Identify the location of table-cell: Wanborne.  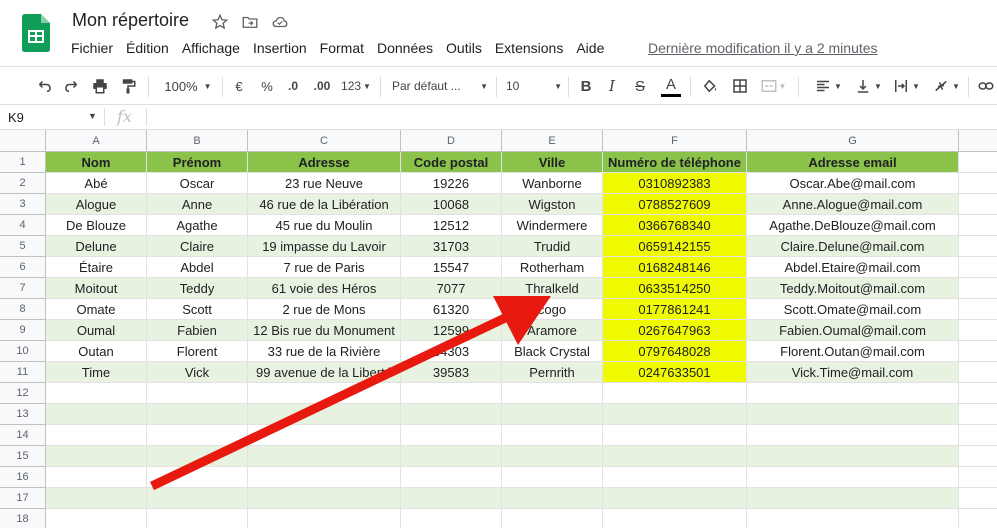
(552, 183).